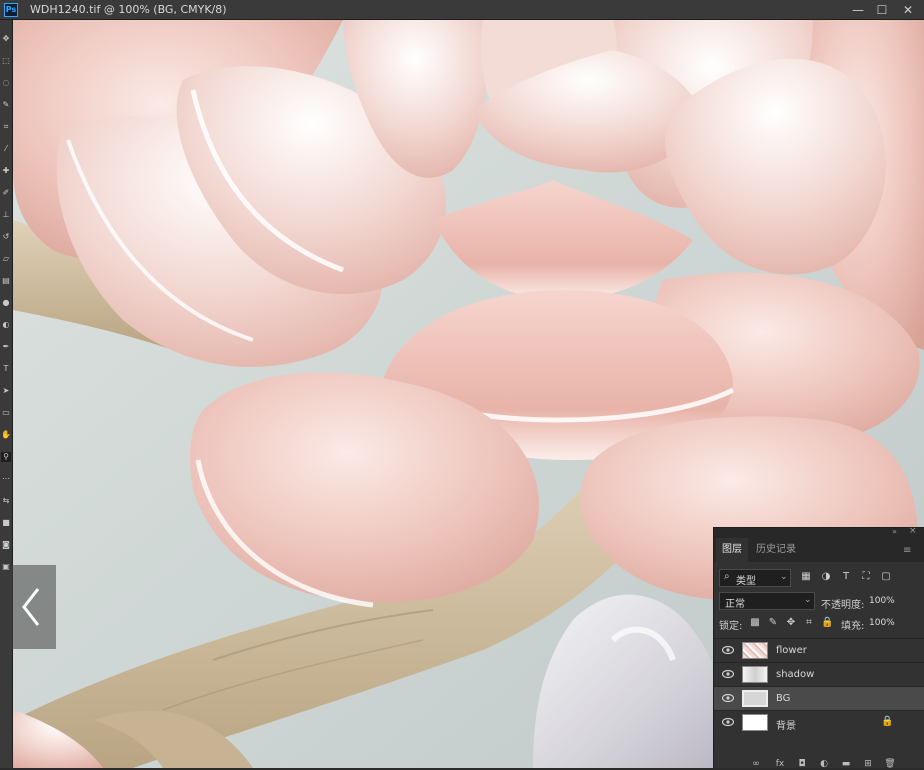 The image size is (924, 770). I want to click on layer-name: flower, so click(791, 650).